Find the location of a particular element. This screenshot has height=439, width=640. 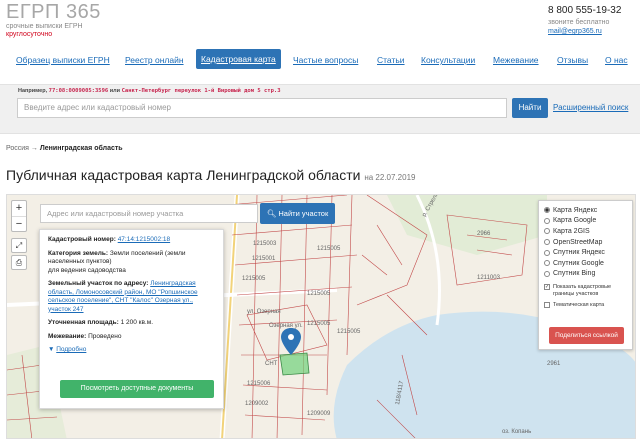

layer-option-osm: OpenStreetMap is located at coordinates (585, 242).